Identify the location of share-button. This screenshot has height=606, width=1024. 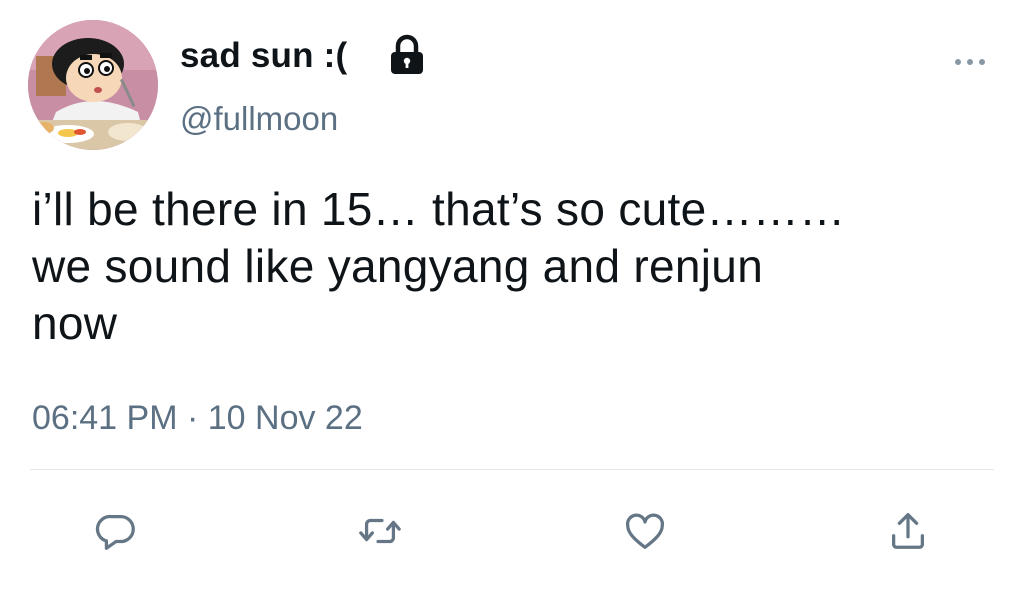
(908, 531).